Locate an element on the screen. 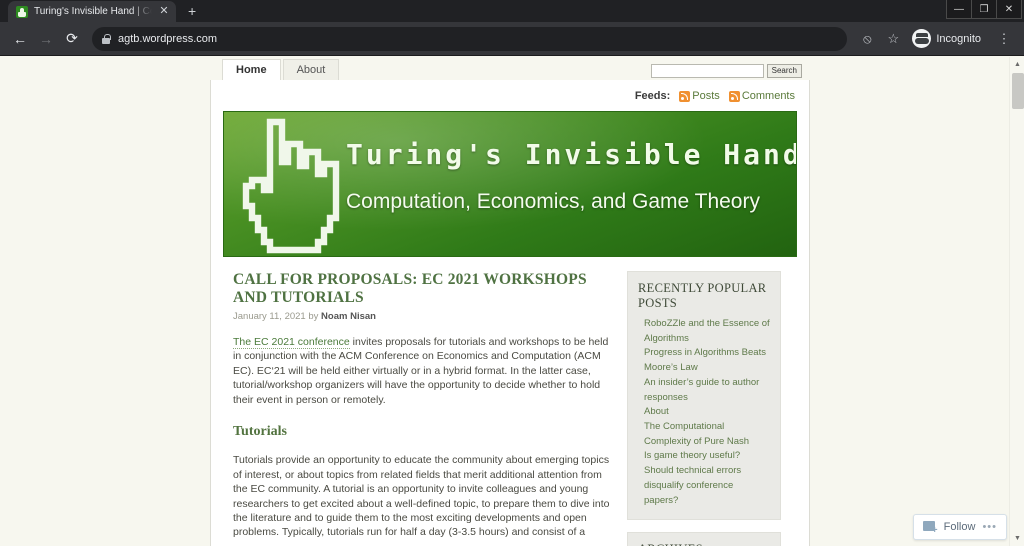 This screenshot has height=546, width=1024. list-item: About is located at coordinates (704, 412).